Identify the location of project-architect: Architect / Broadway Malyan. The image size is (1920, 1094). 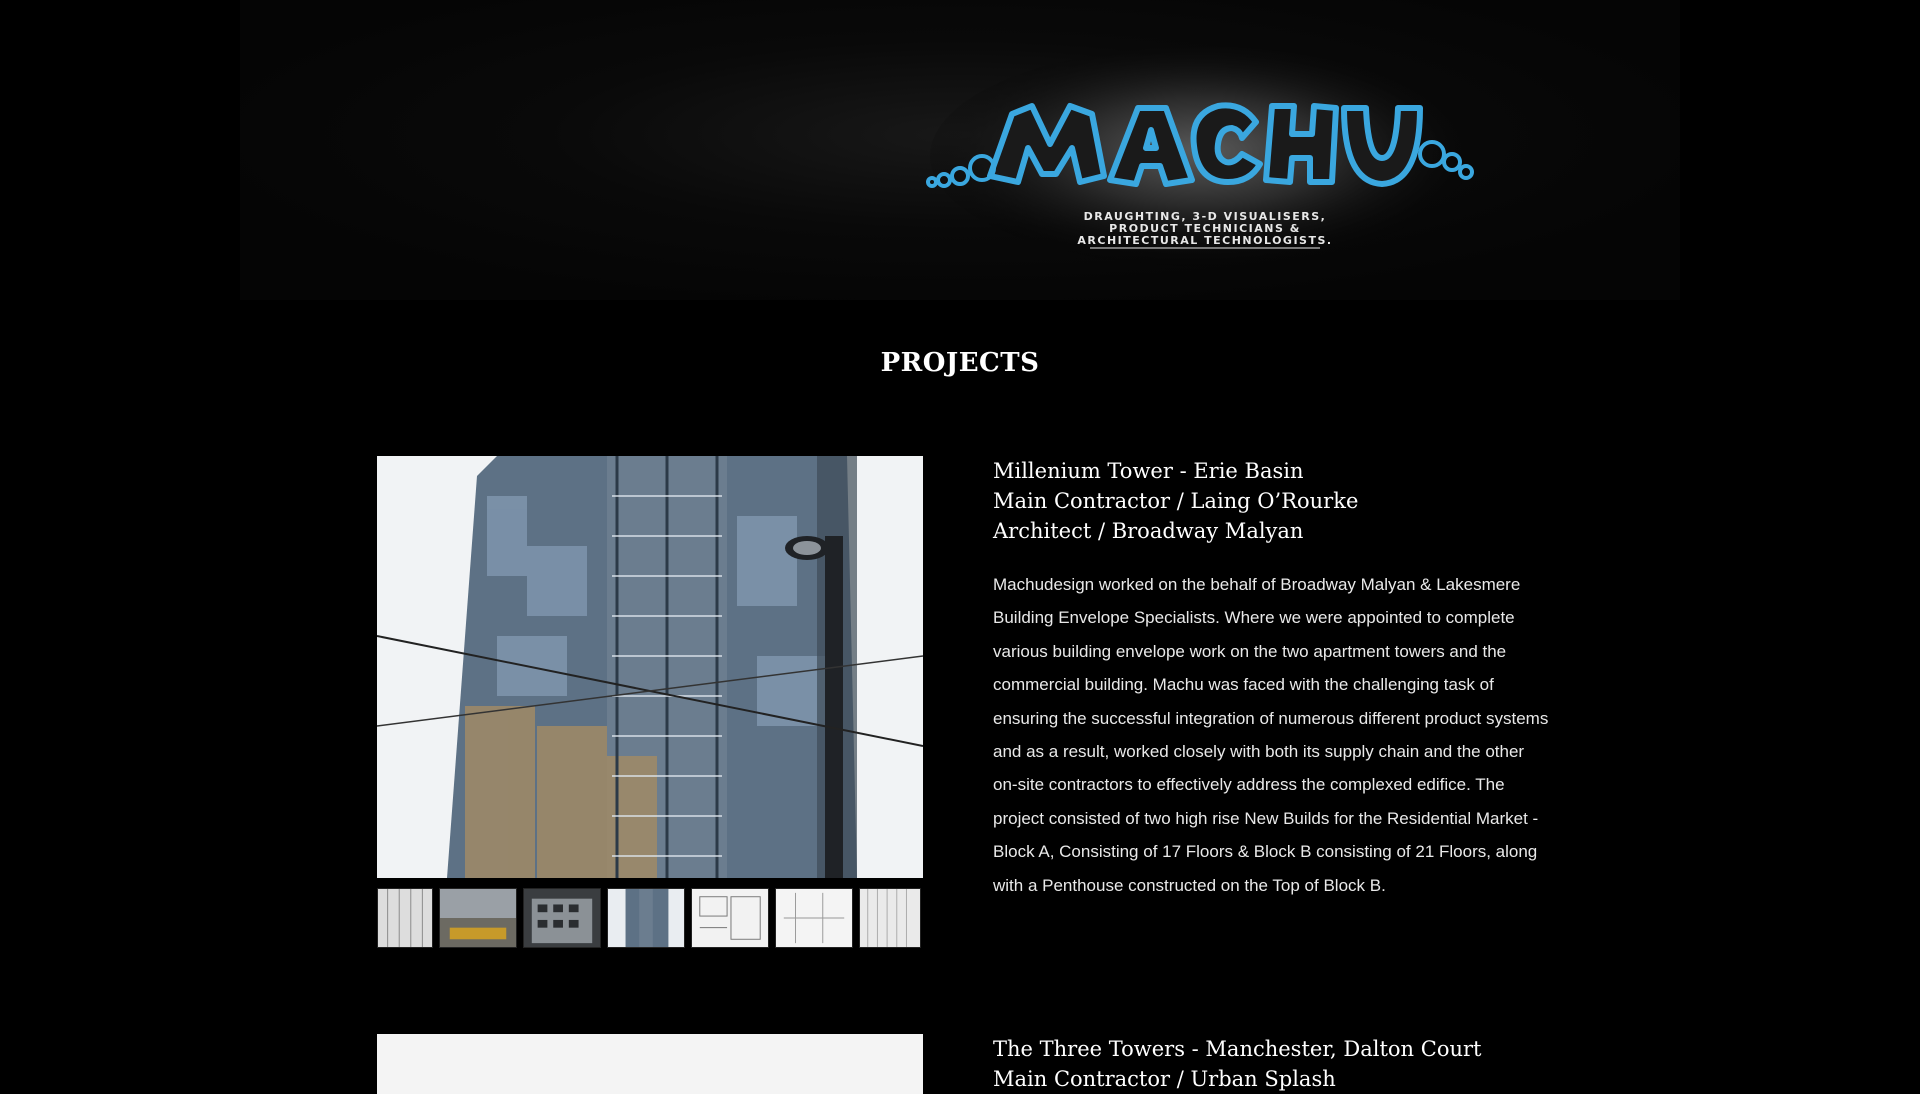
(1148, 531).